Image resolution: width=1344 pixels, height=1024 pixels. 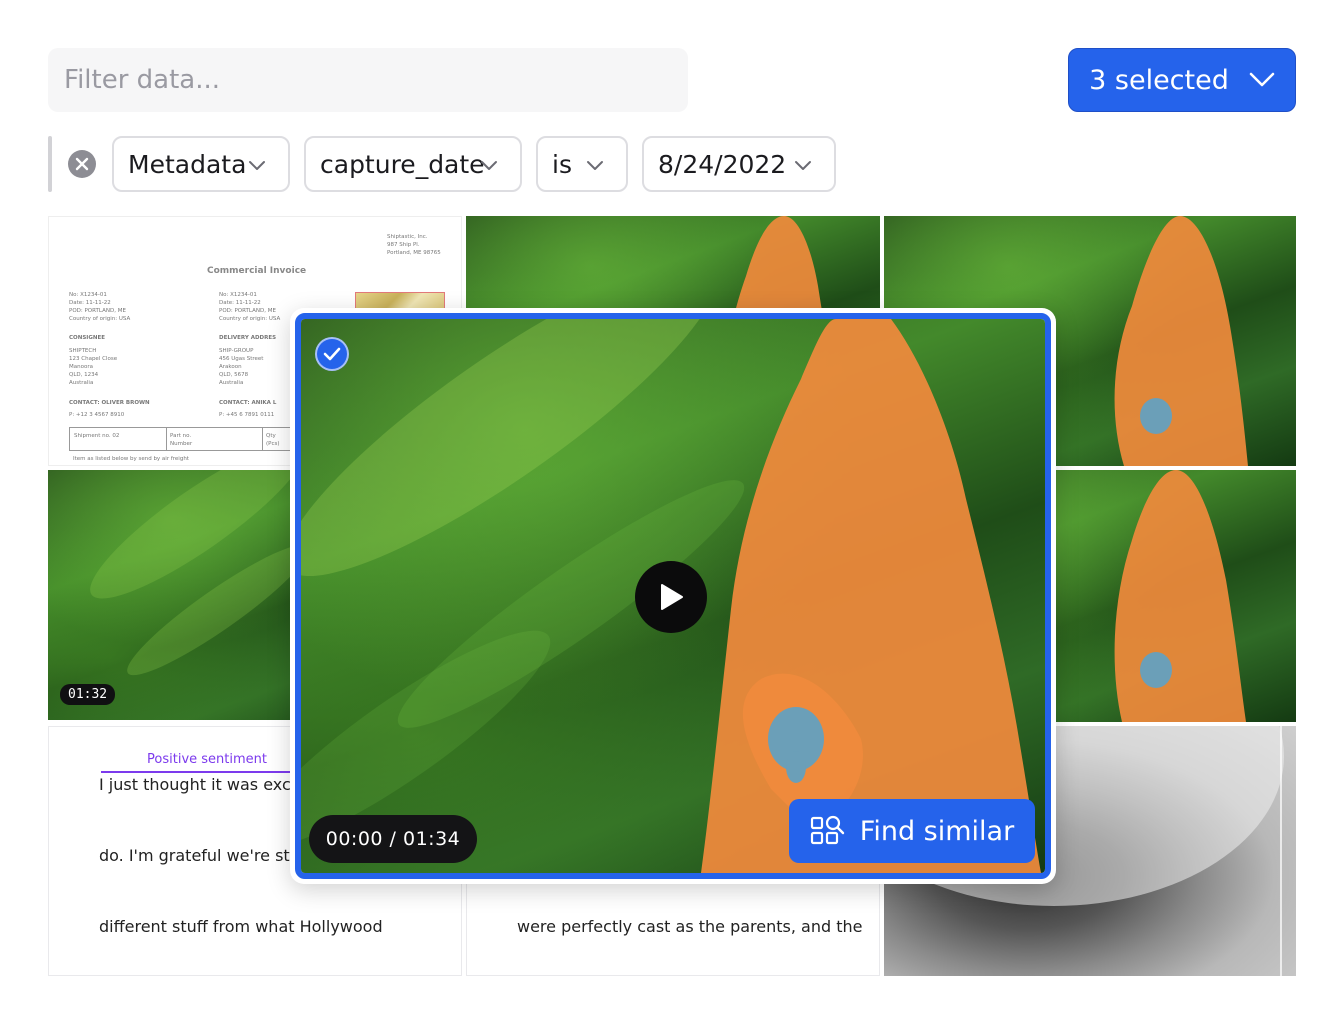 What do you see at coordinates (562, 164) in the screenshot?
I see `operator-value: is` at bounding box center [562, 164].